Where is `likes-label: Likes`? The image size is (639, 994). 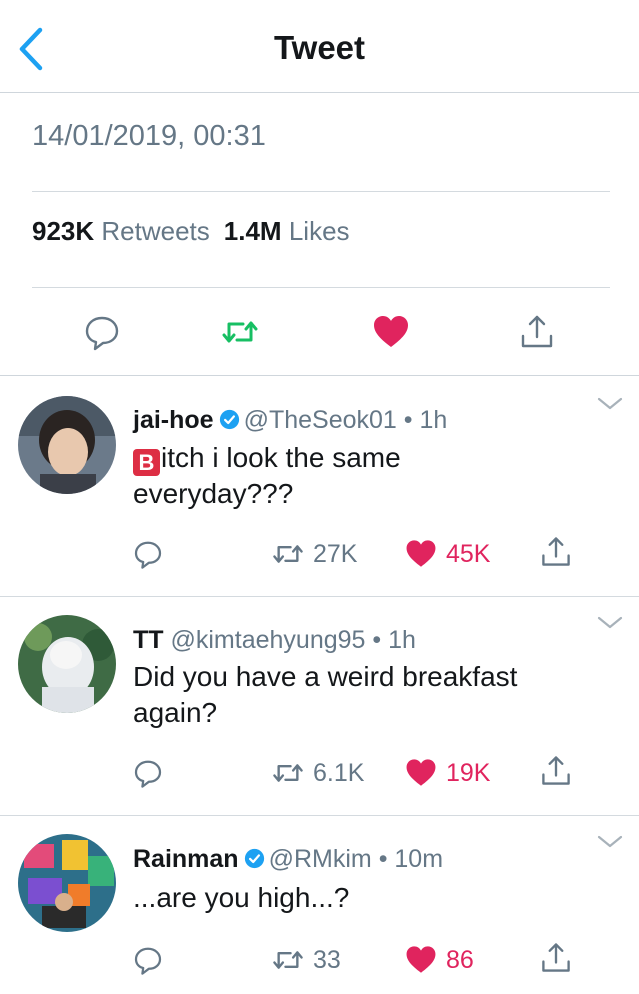
likes-label: Likes is located at coordinates (319, 231).